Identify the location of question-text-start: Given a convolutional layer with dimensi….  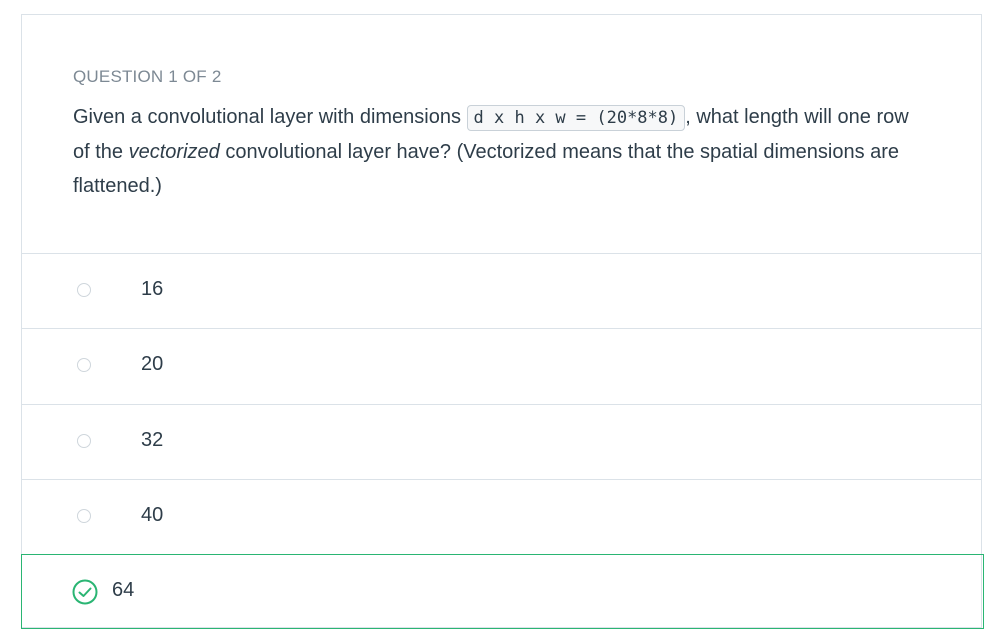
(270, 117).